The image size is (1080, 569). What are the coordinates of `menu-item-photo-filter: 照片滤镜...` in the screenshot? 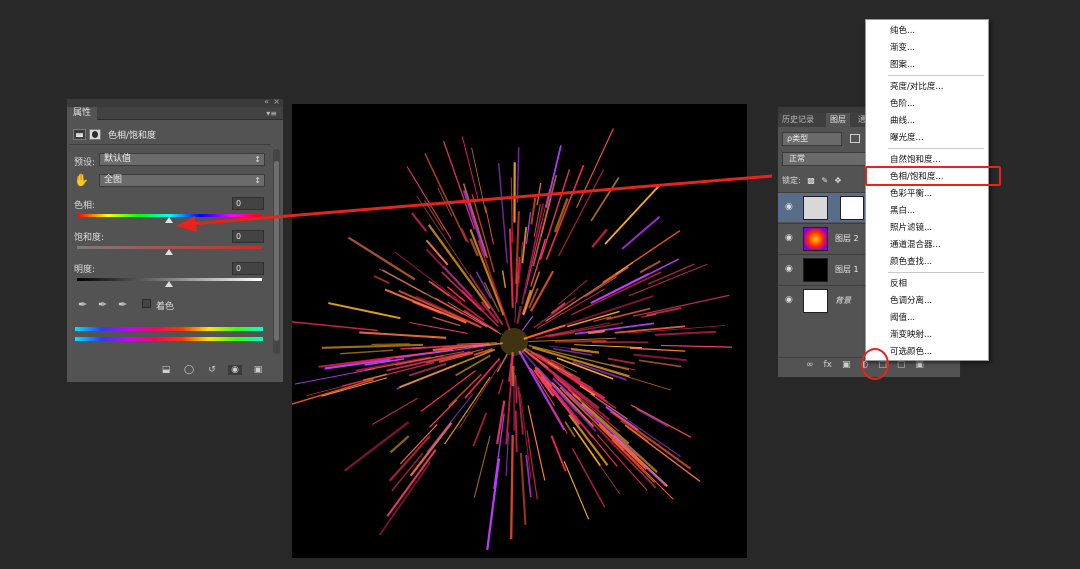 It's located at (911, 228).